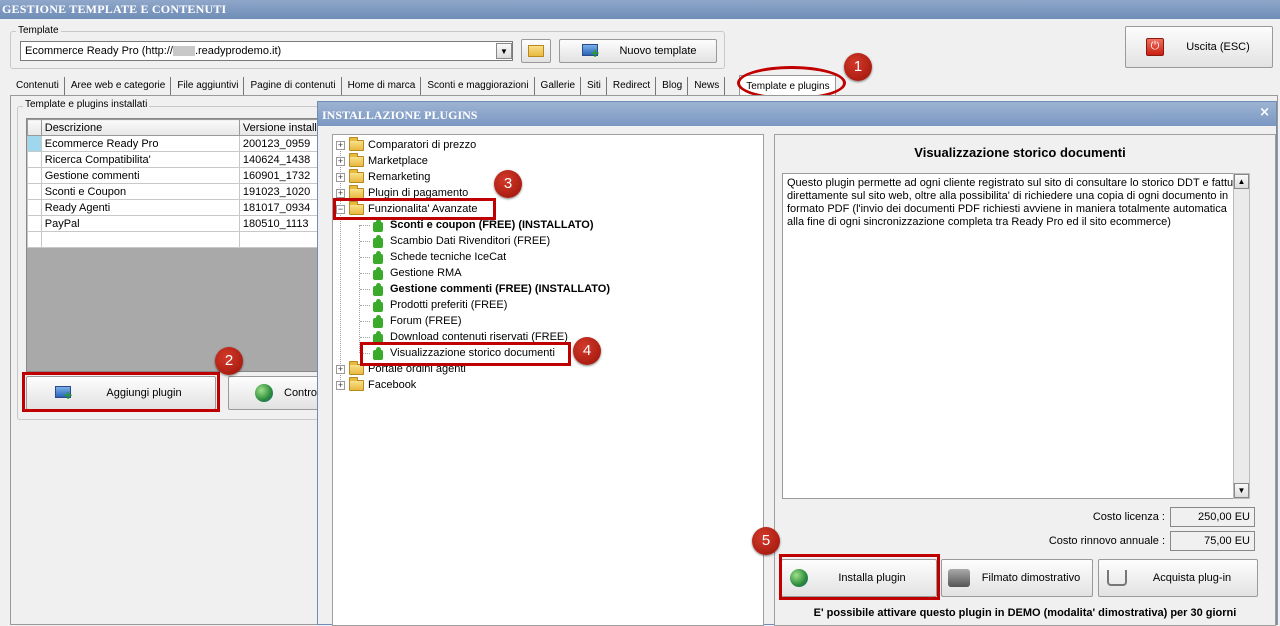  I want to click on tree-folder: + Marketplace, so click(382, 160).